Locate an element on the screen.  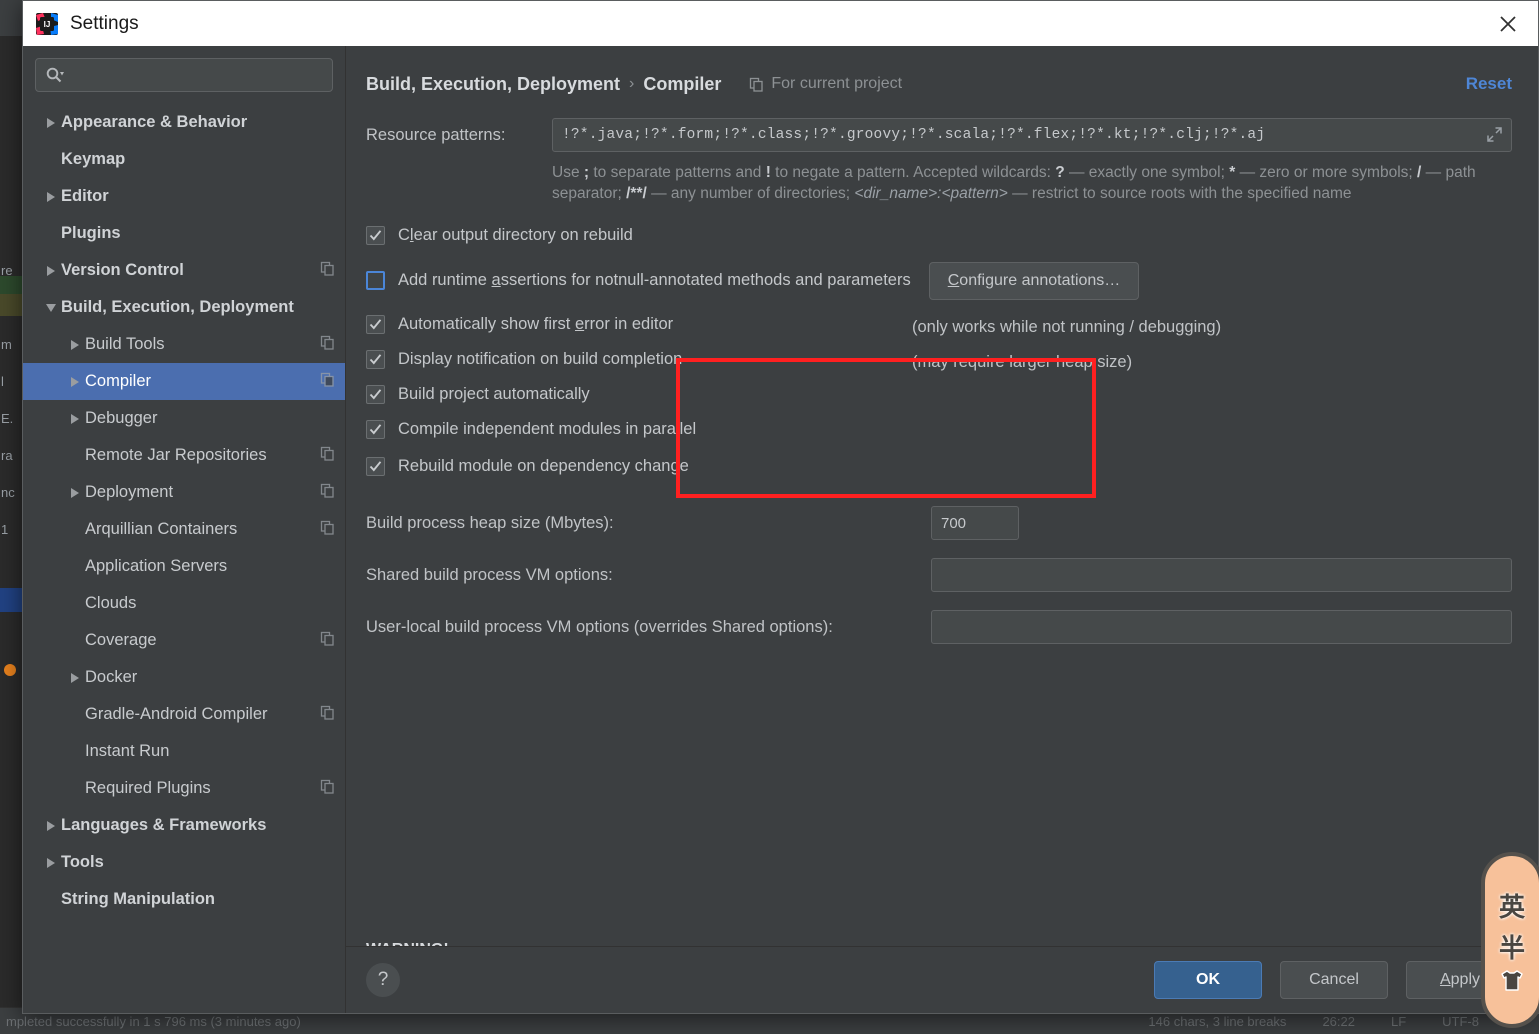
user-local-vm-options-input is located at coordinates (1221, 627).